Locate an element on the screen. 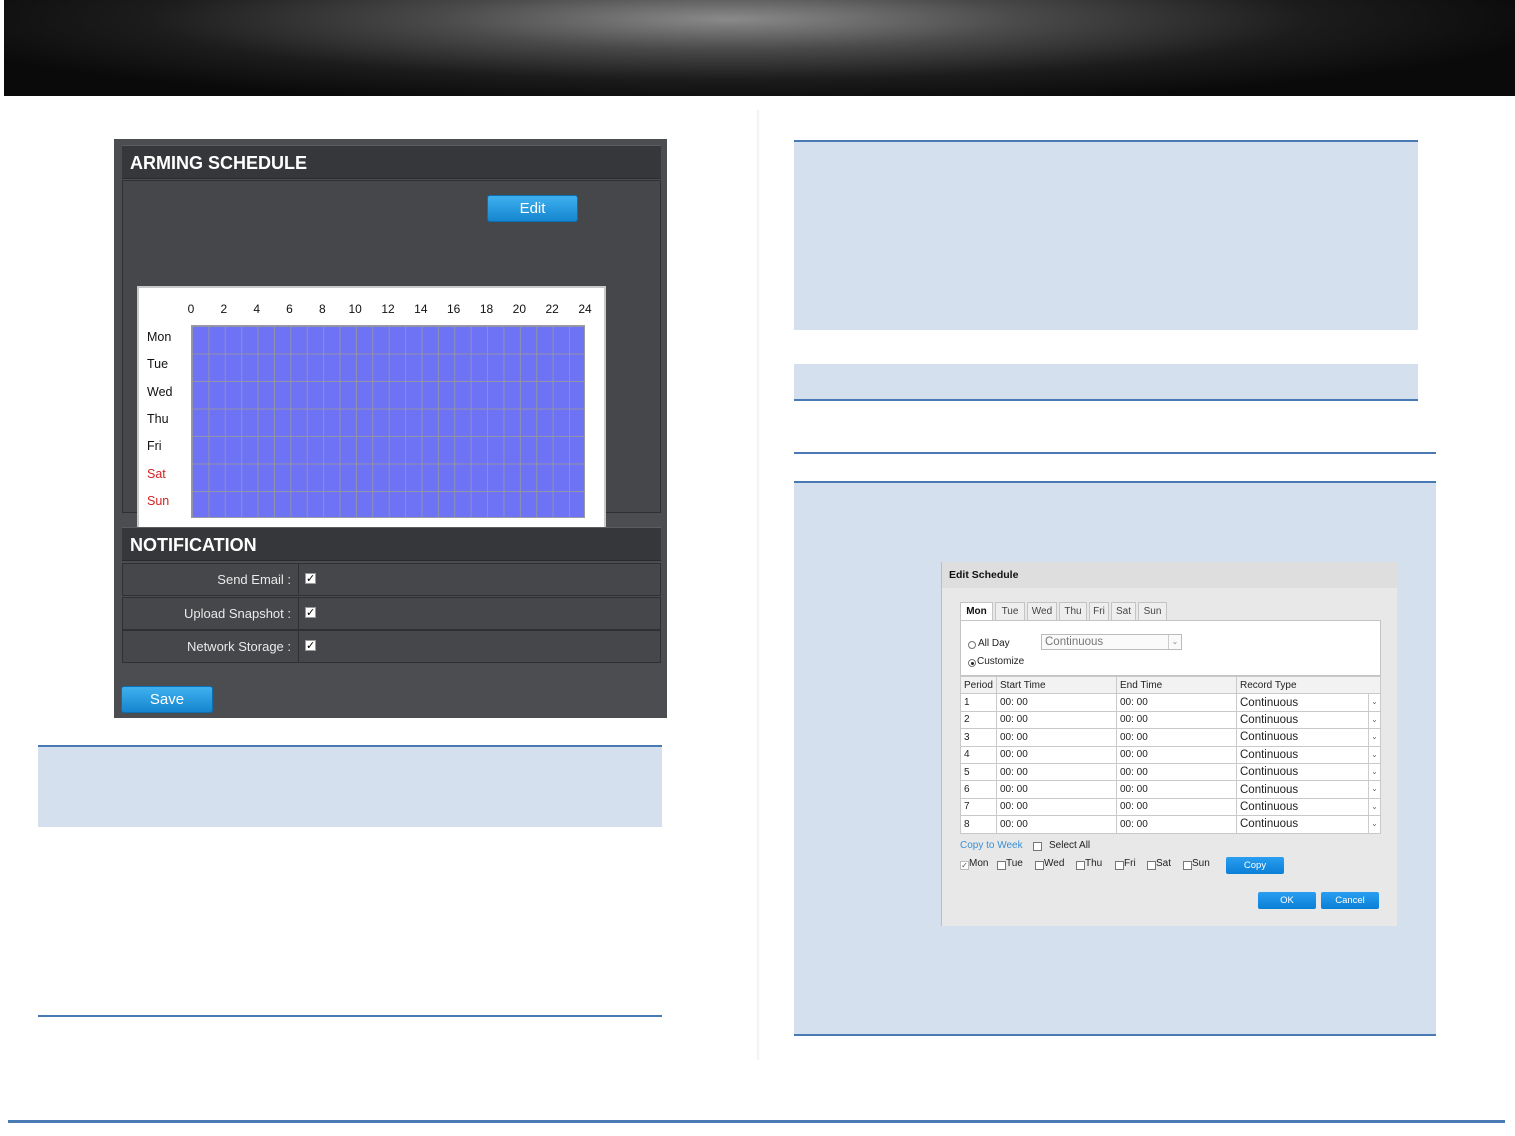  header-banner is located at coordinates (759, 48).